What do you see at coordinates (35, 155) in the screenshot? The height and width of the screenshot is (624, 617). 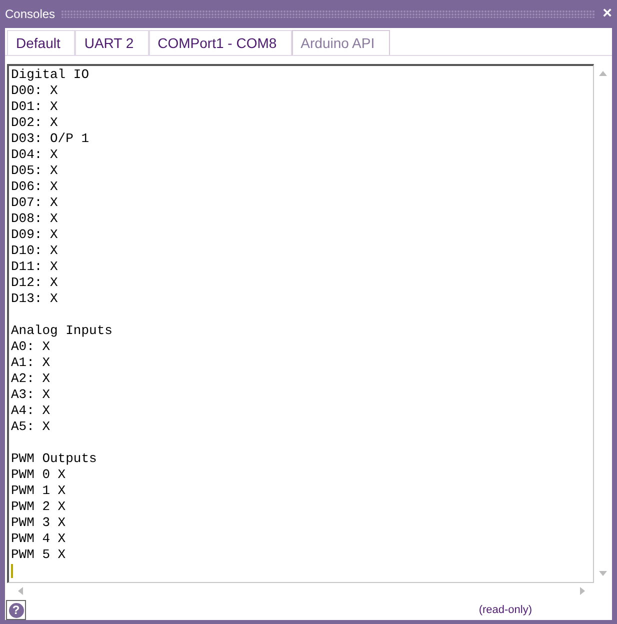 I see `console-line: D04: X` at bounding box center [35, 155].